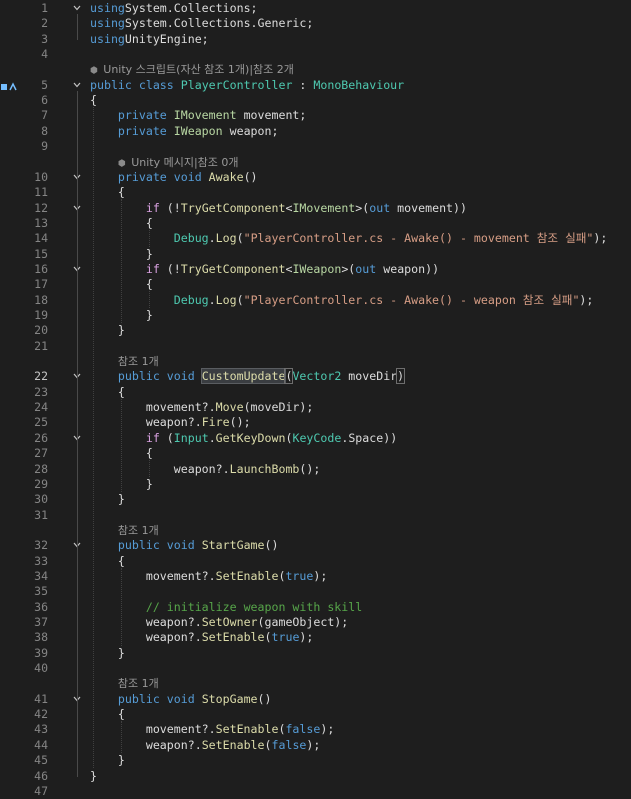 This screenshot has width=631, height=799. I want to click on code-line: 21, so click(315, 346).